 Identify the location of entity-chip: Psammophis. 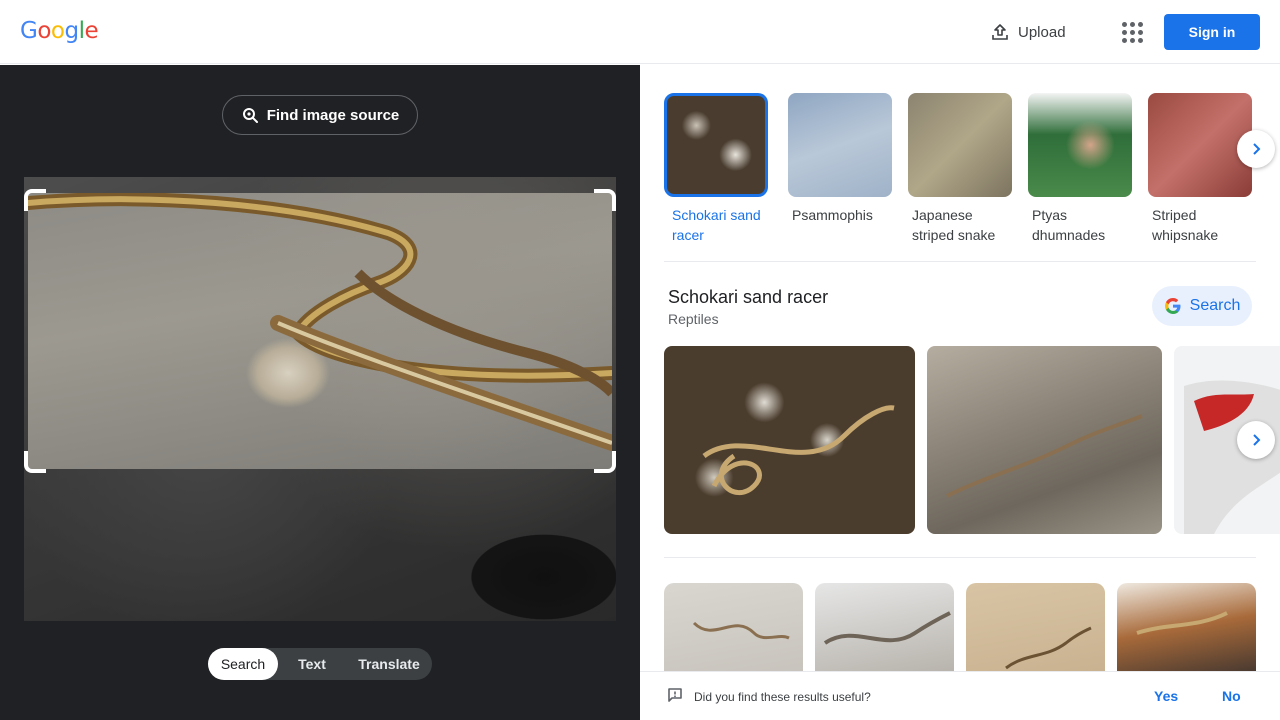
(840, 159).